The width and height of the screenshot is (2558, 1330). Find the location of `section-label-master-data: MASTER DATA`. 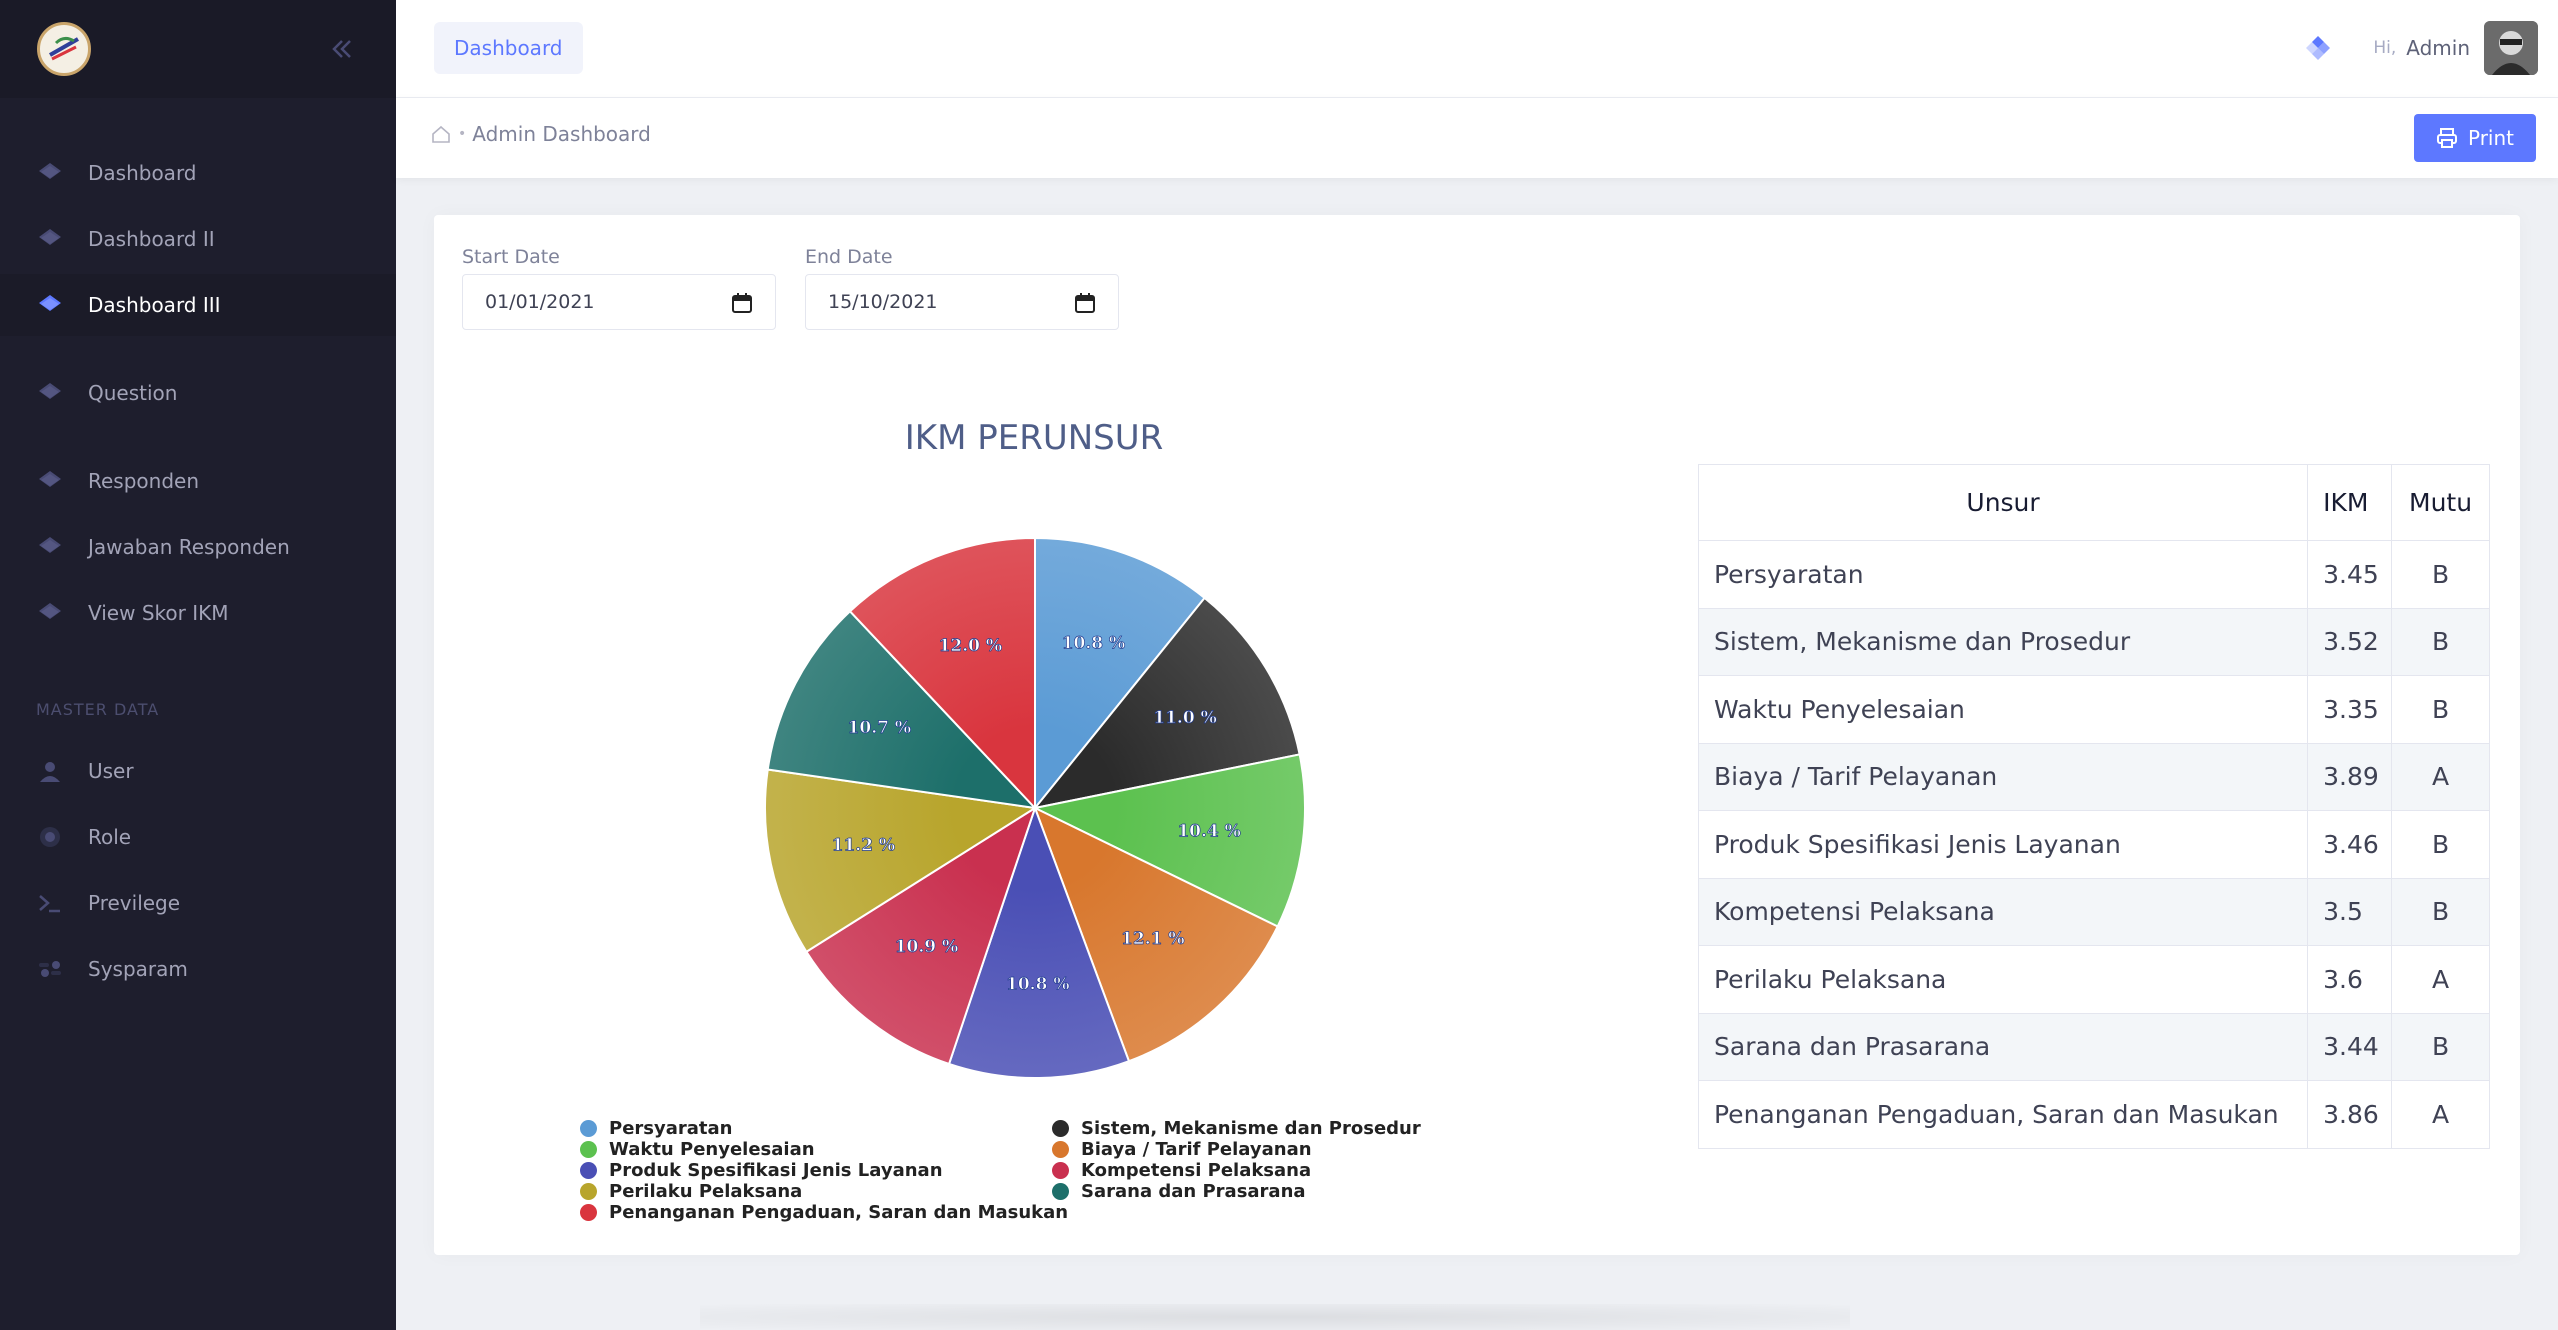

section-label-master-data: MASTER DATA is located at coordinates (98, 709).